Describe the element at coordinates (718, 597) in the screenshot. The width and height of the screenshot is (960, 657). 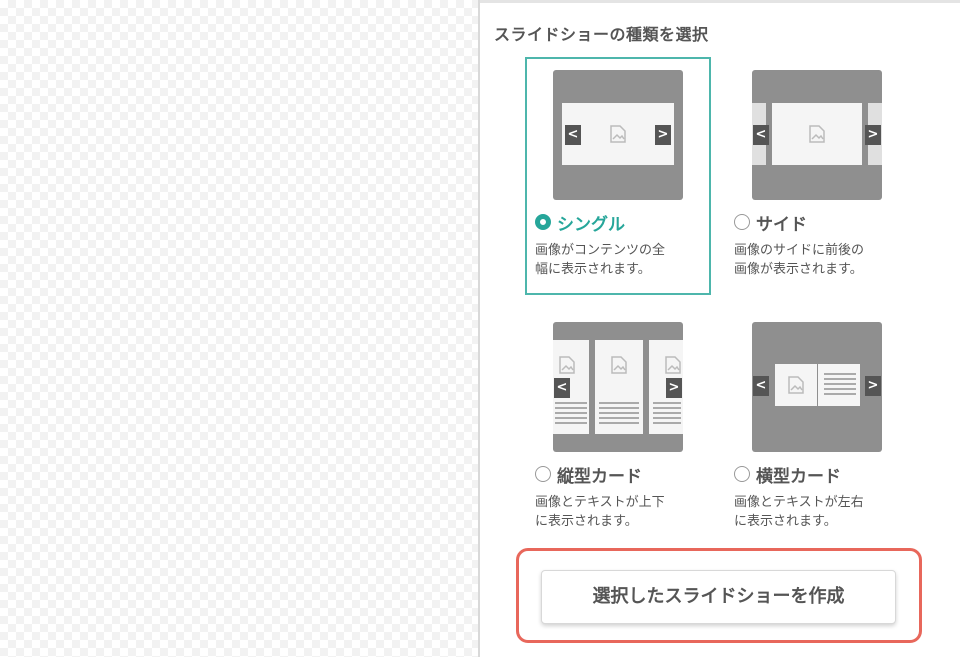
I see `create-slideshow-button: 選択したスライドショーを作成` at that location.